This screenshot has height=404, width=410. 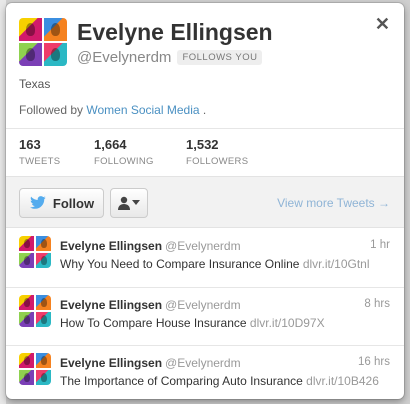 What do you see at coordinates (180, 264) in the screenshot?
I see `tweet-body: Why You Need to Compare Insurance Online` at bounding box center [180, 264].